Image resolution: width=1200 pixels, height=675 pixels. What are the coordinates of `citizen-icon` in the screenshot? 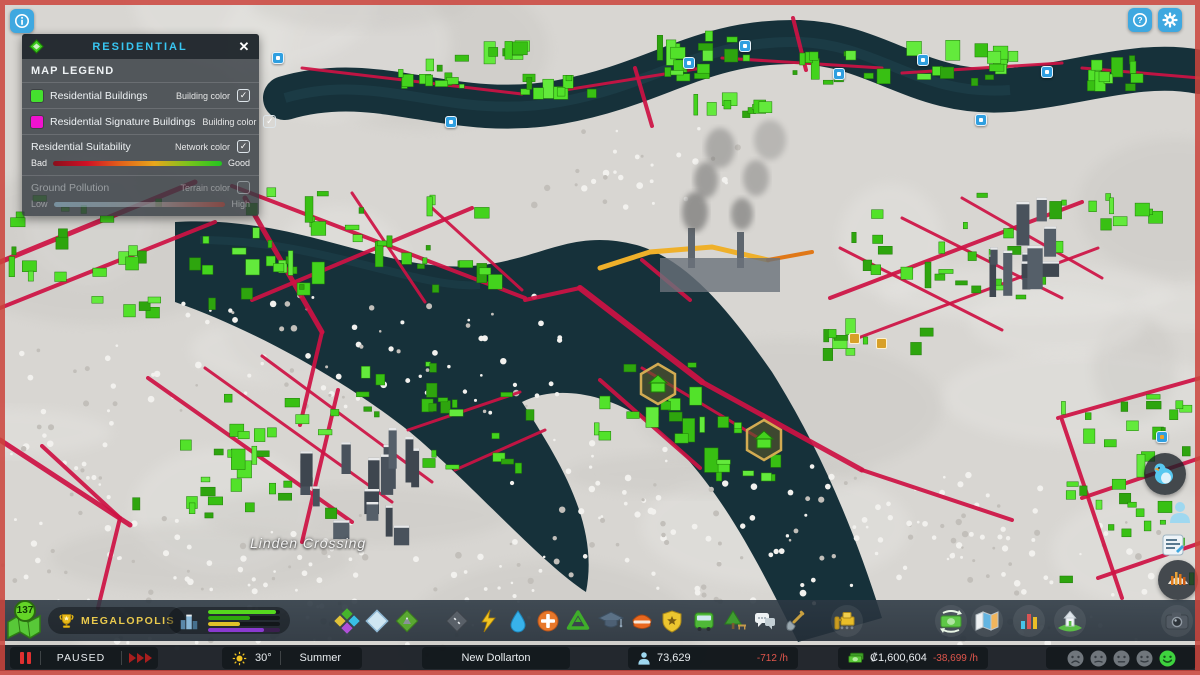 It's located at (1180, 512).